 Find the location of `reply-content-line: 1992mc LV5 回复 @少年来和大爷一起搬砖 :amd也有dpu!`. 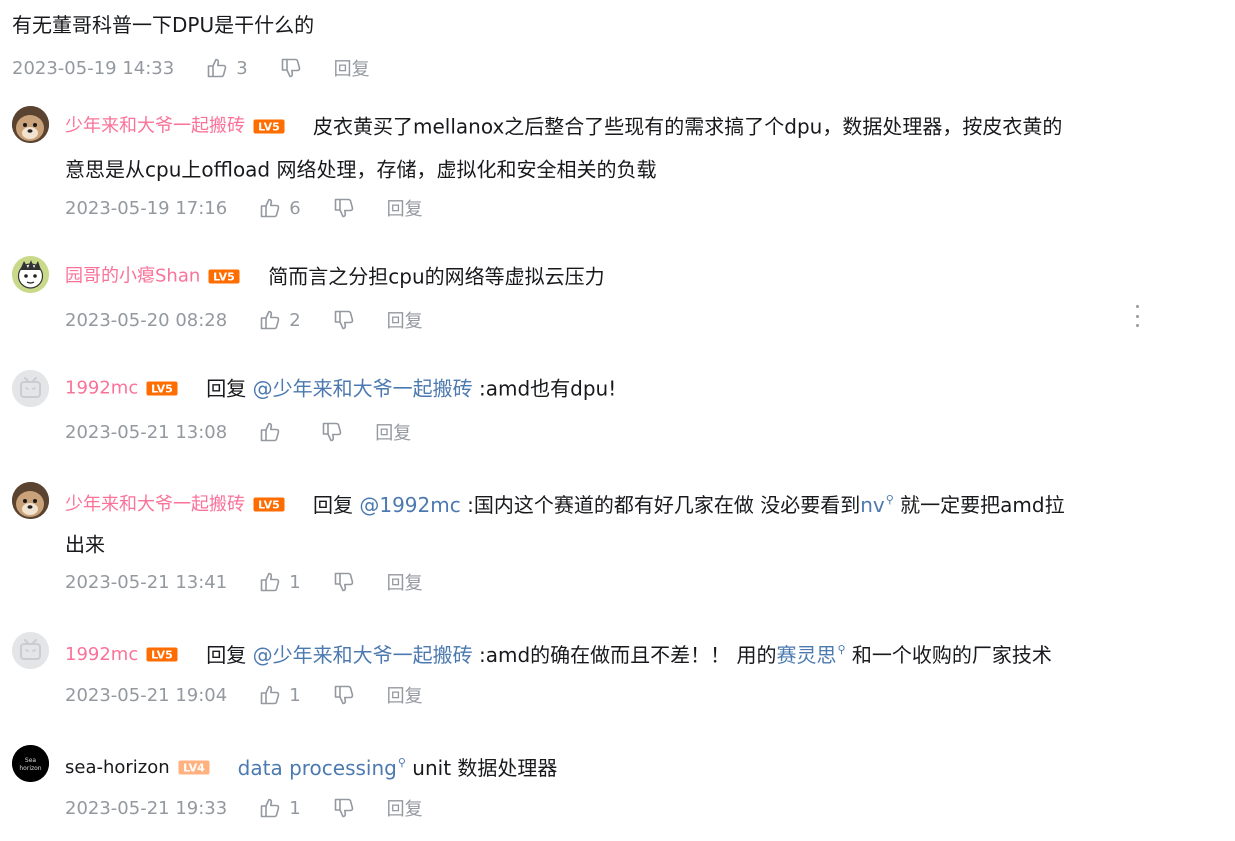

reply-content-line: 1992mc LV5 回复 @少年来和大爷一起搬砖 :amd也有dpu! is located at coordinates (340, 388).